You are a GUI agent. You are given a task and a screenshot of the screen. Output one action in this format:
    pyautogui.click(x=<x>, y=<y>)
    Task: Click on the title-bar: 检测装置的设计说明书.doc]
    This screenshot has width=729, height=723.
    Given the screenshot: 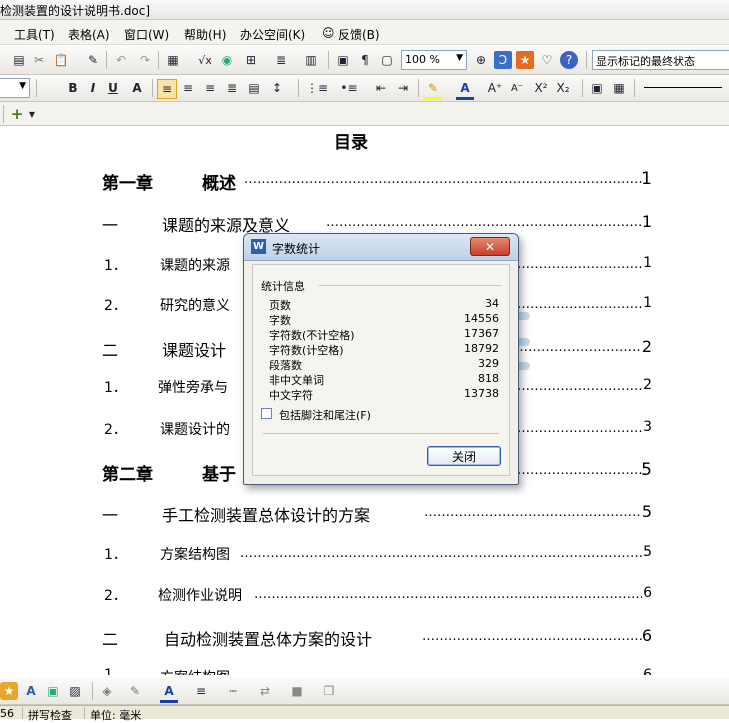 What is the action you would take?
    pyautogui.click(x=364, y=10)
    